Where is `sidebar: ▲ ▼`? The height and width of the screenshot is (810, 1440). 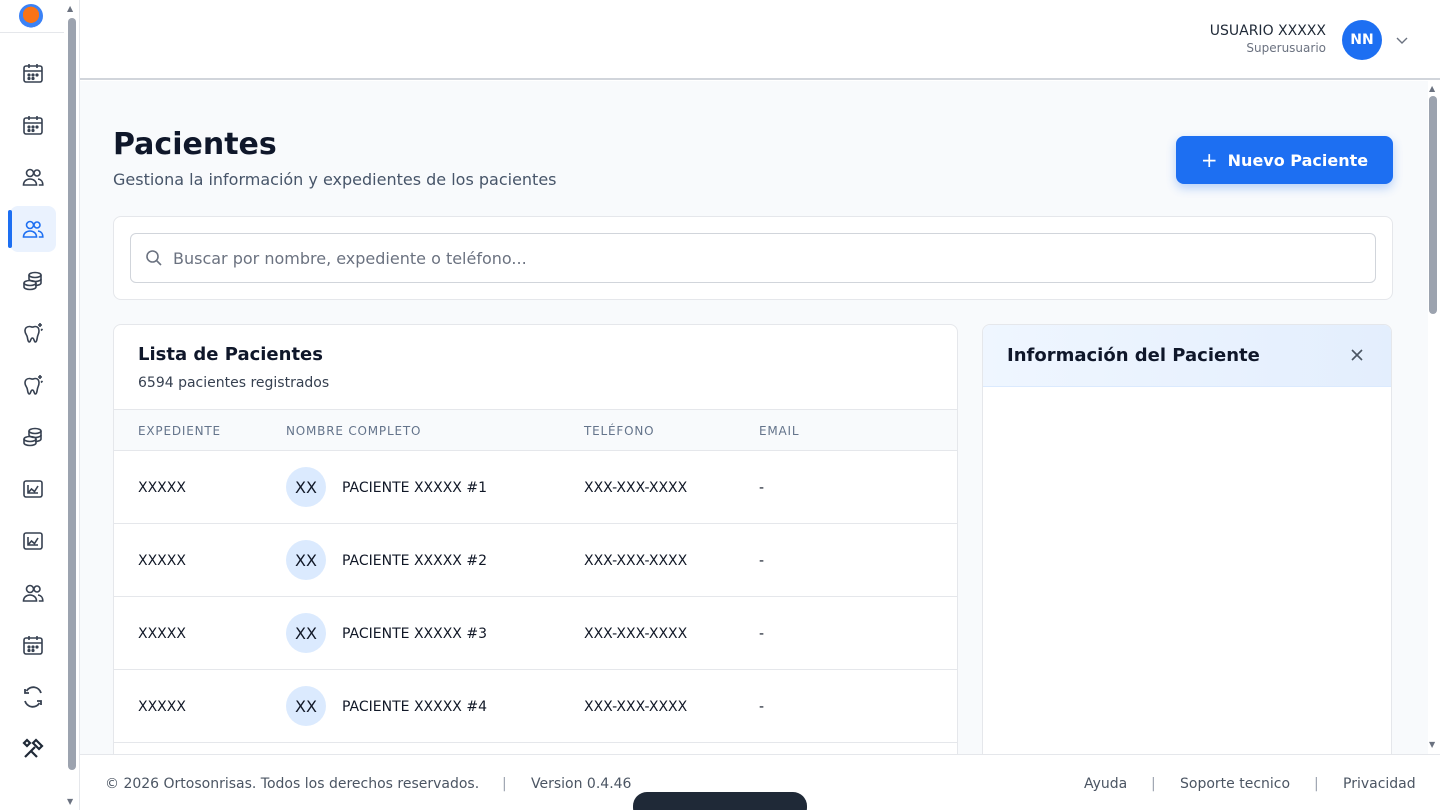
sidebar: ▲ ▼ is located at coordinates (40, 405).